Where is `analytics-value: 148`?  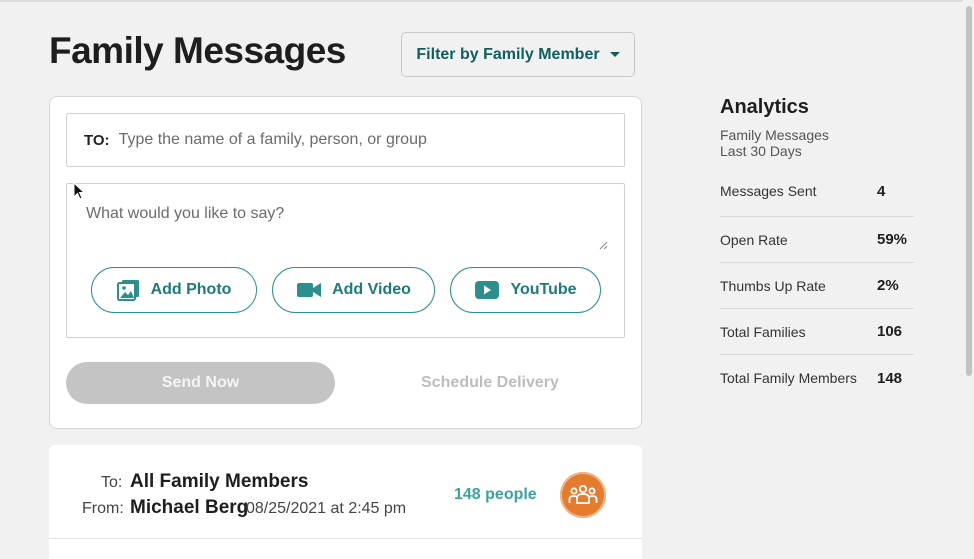
analytics-value: 148 is located at coordinates (890, 378).